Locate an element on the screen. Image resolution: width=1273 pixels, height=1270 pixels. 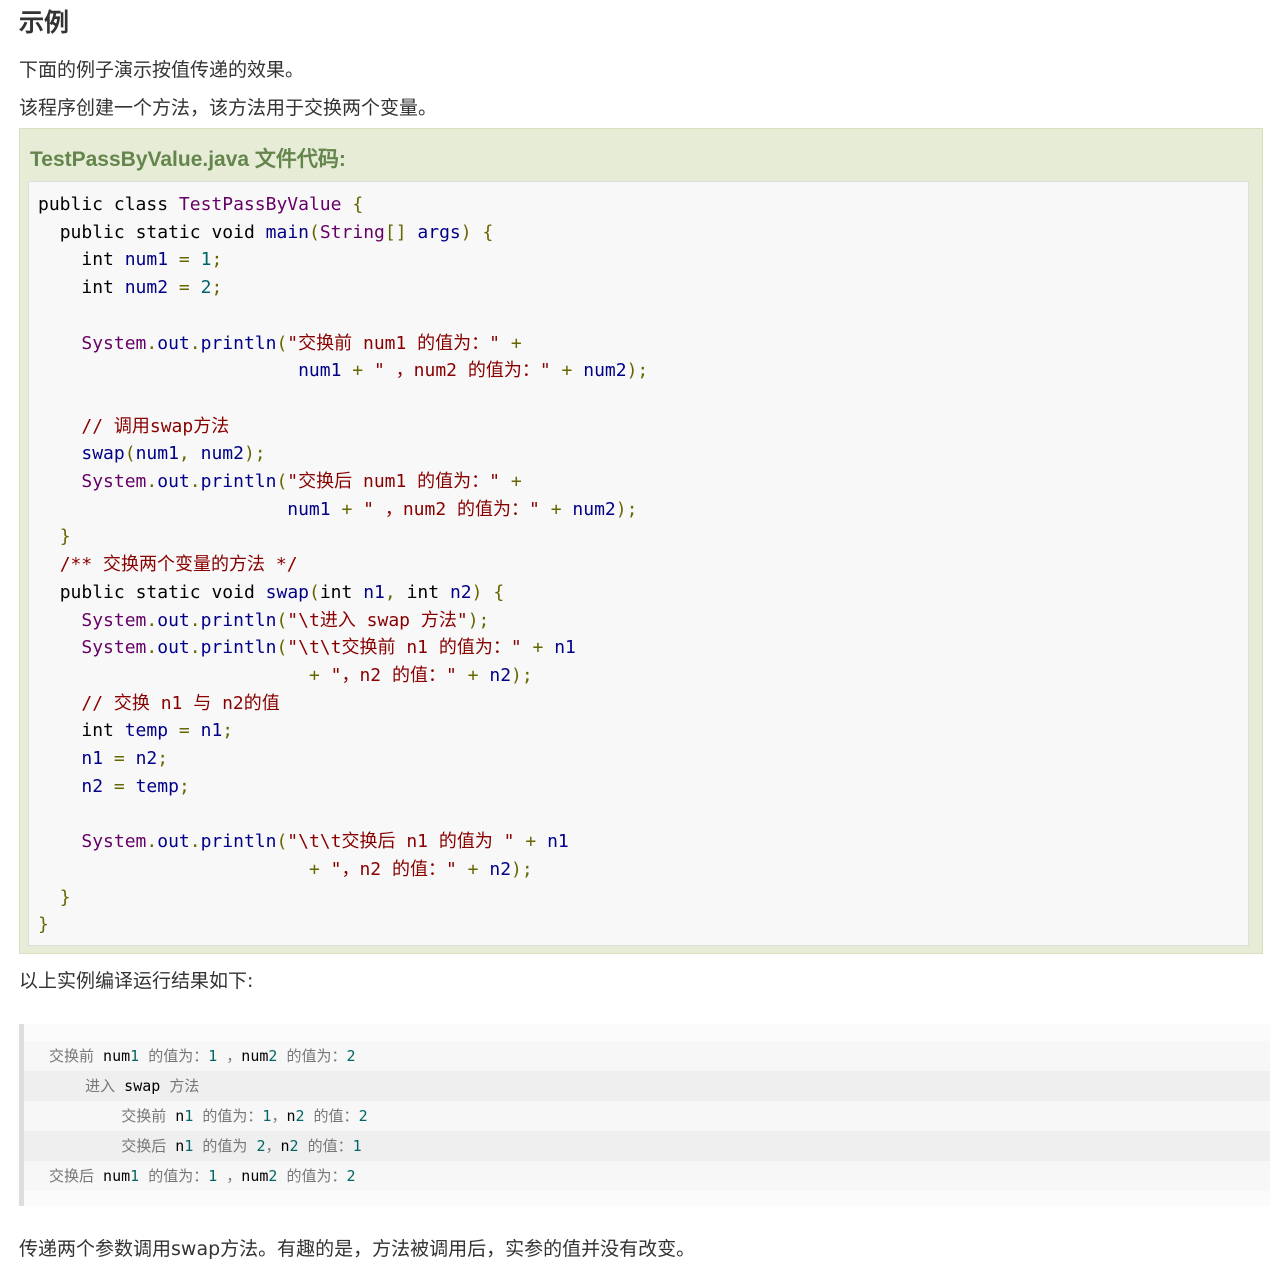
code-identifier: n2 is located at coordinates (92, 786).